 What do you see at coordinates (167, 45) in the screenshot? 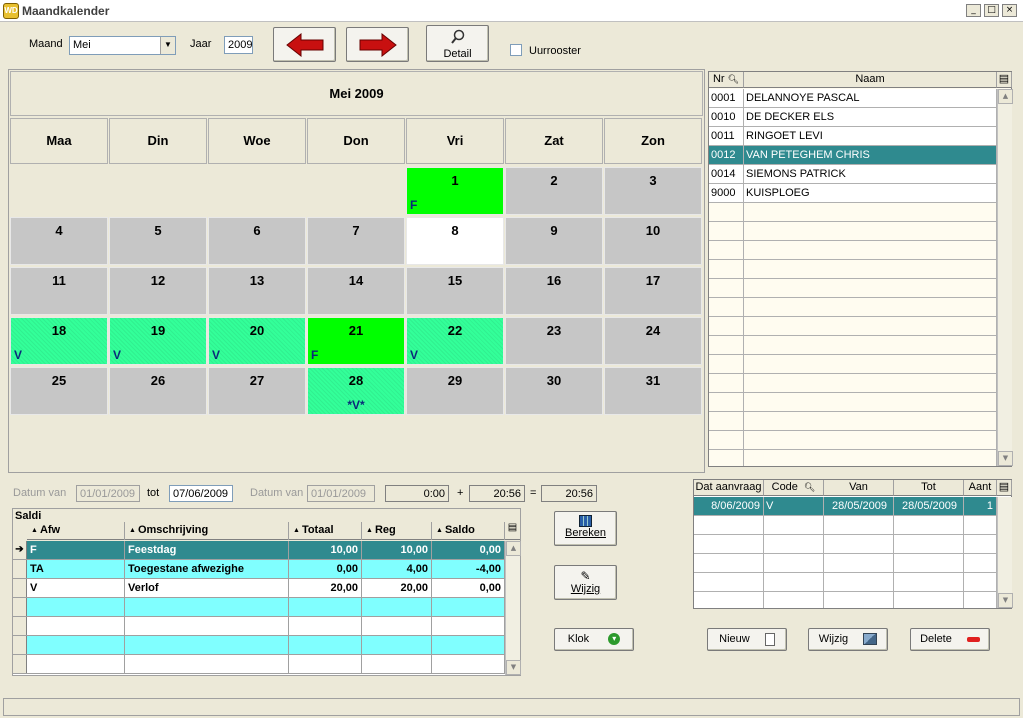
I see `chevron-down-icon: ▼` at bounding box center [167, 45].